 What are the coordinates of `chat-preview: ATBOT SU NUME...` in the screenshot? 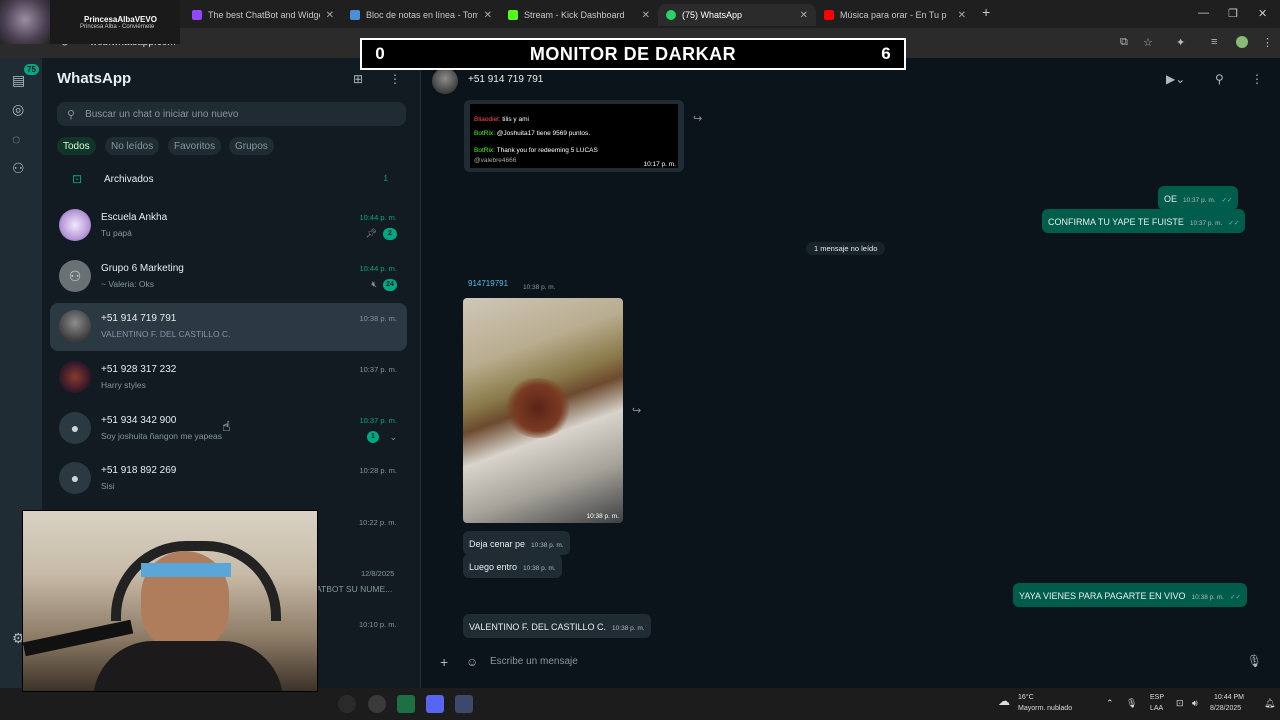 It's located at (354, 589).